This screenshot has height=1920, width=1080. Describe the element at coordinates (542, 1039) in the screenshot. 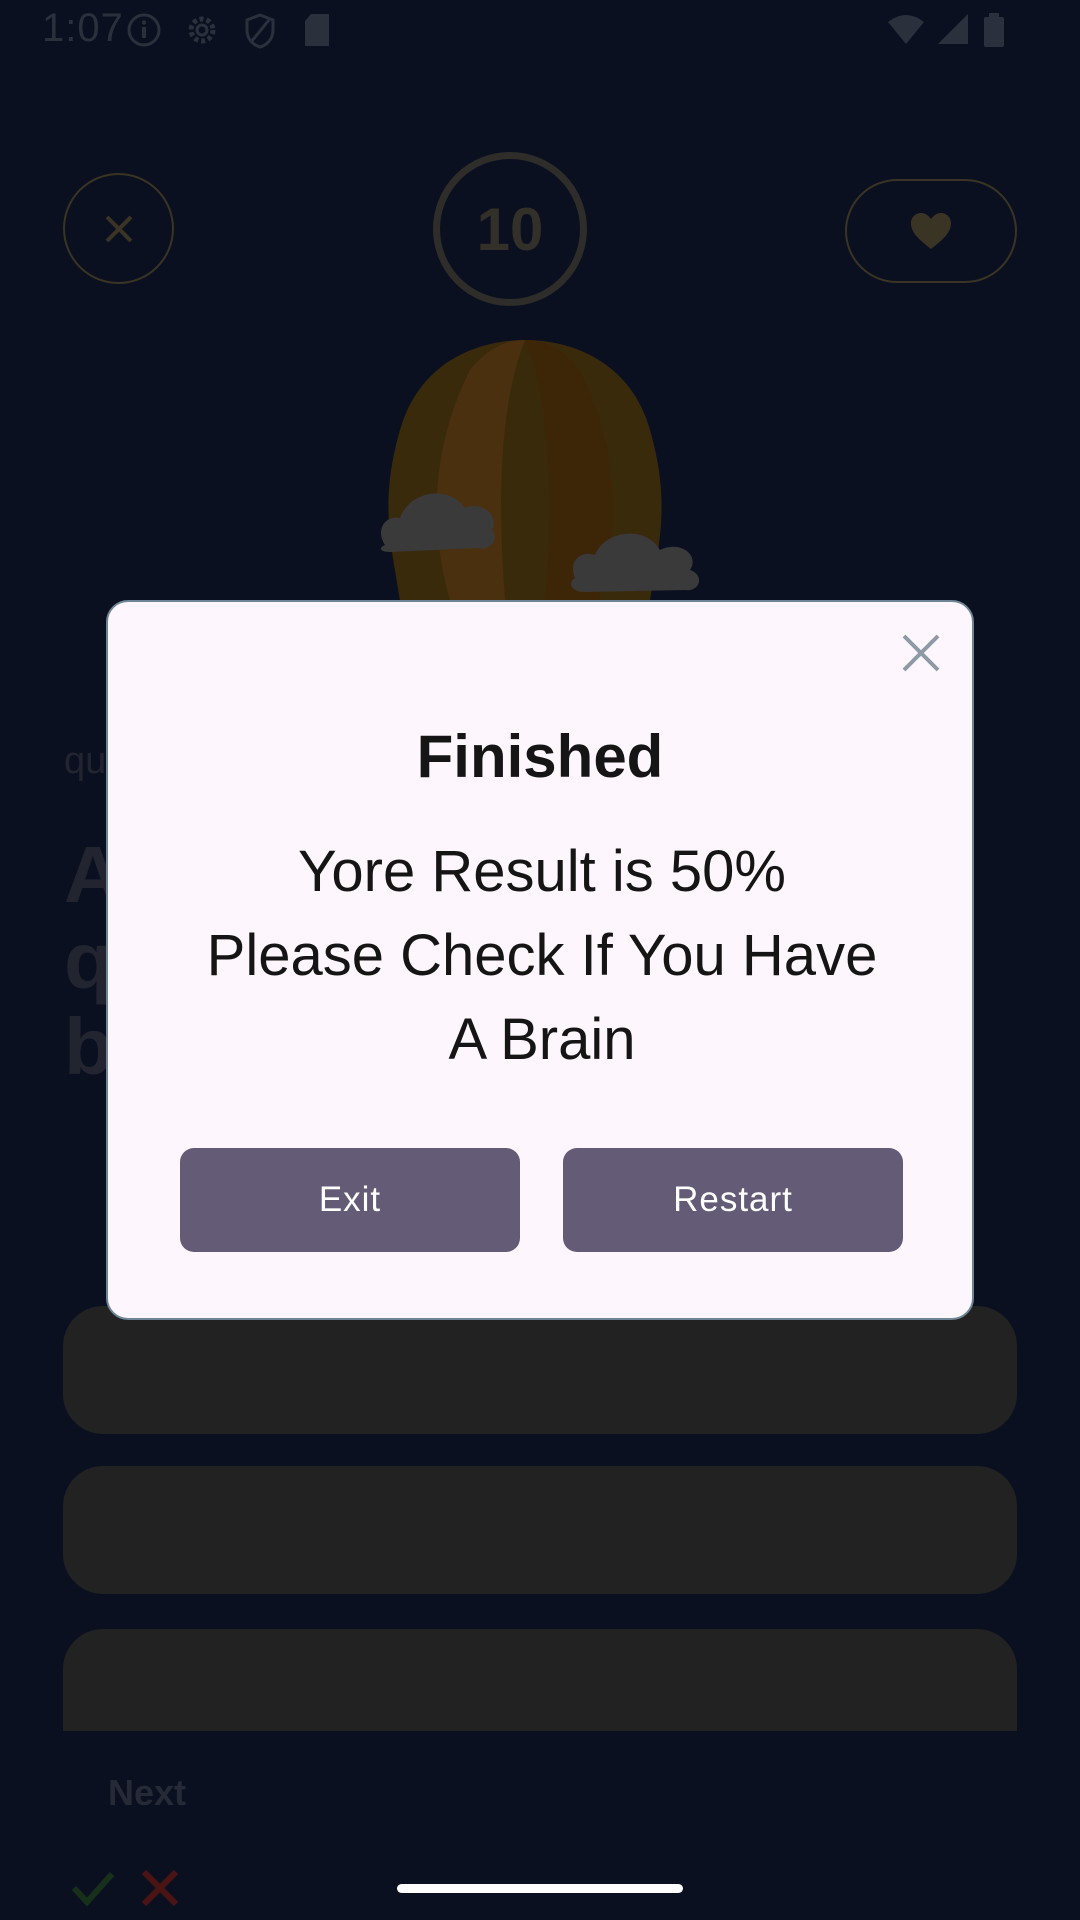

I see `message-line: A Brain` at that location.